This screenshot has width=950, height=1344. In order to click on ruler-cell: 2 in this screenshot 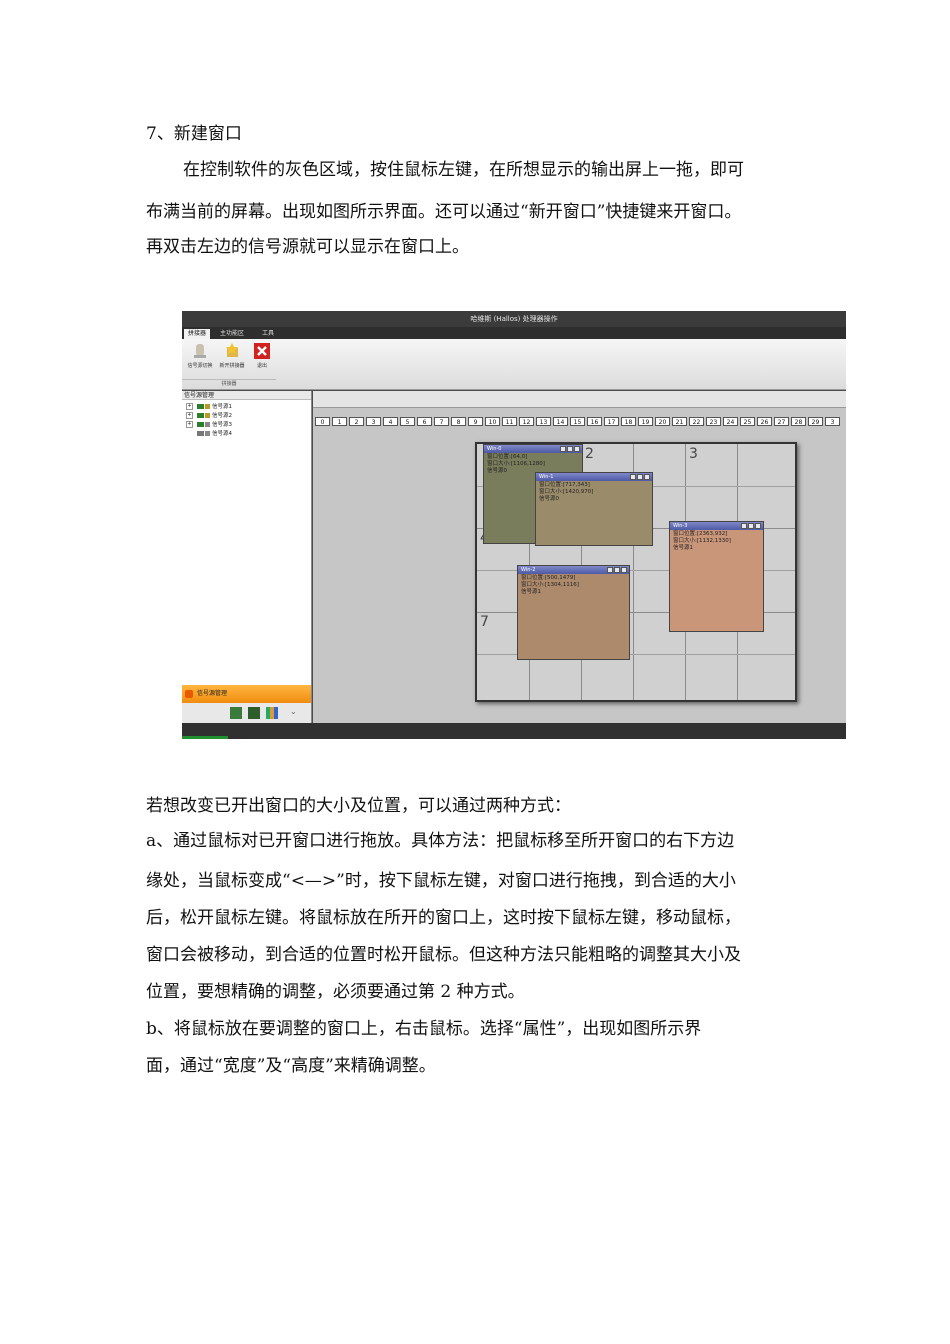, I will do `click(356, 421)`.